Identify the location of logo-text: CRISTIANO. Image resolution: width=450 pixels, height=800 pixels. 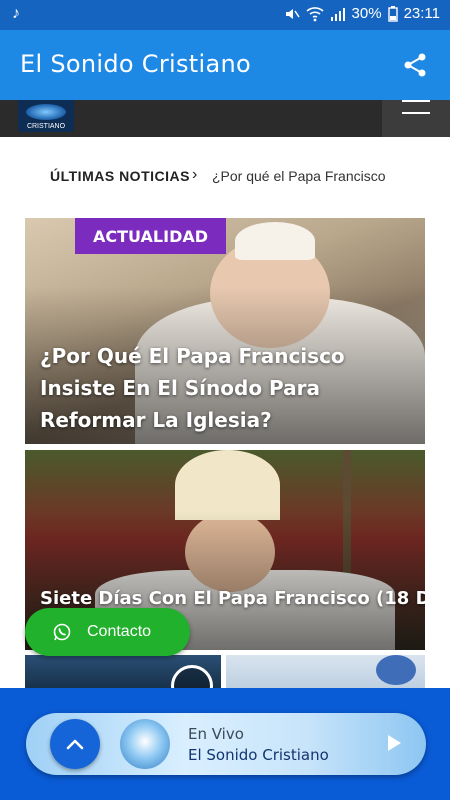
(46, 126).